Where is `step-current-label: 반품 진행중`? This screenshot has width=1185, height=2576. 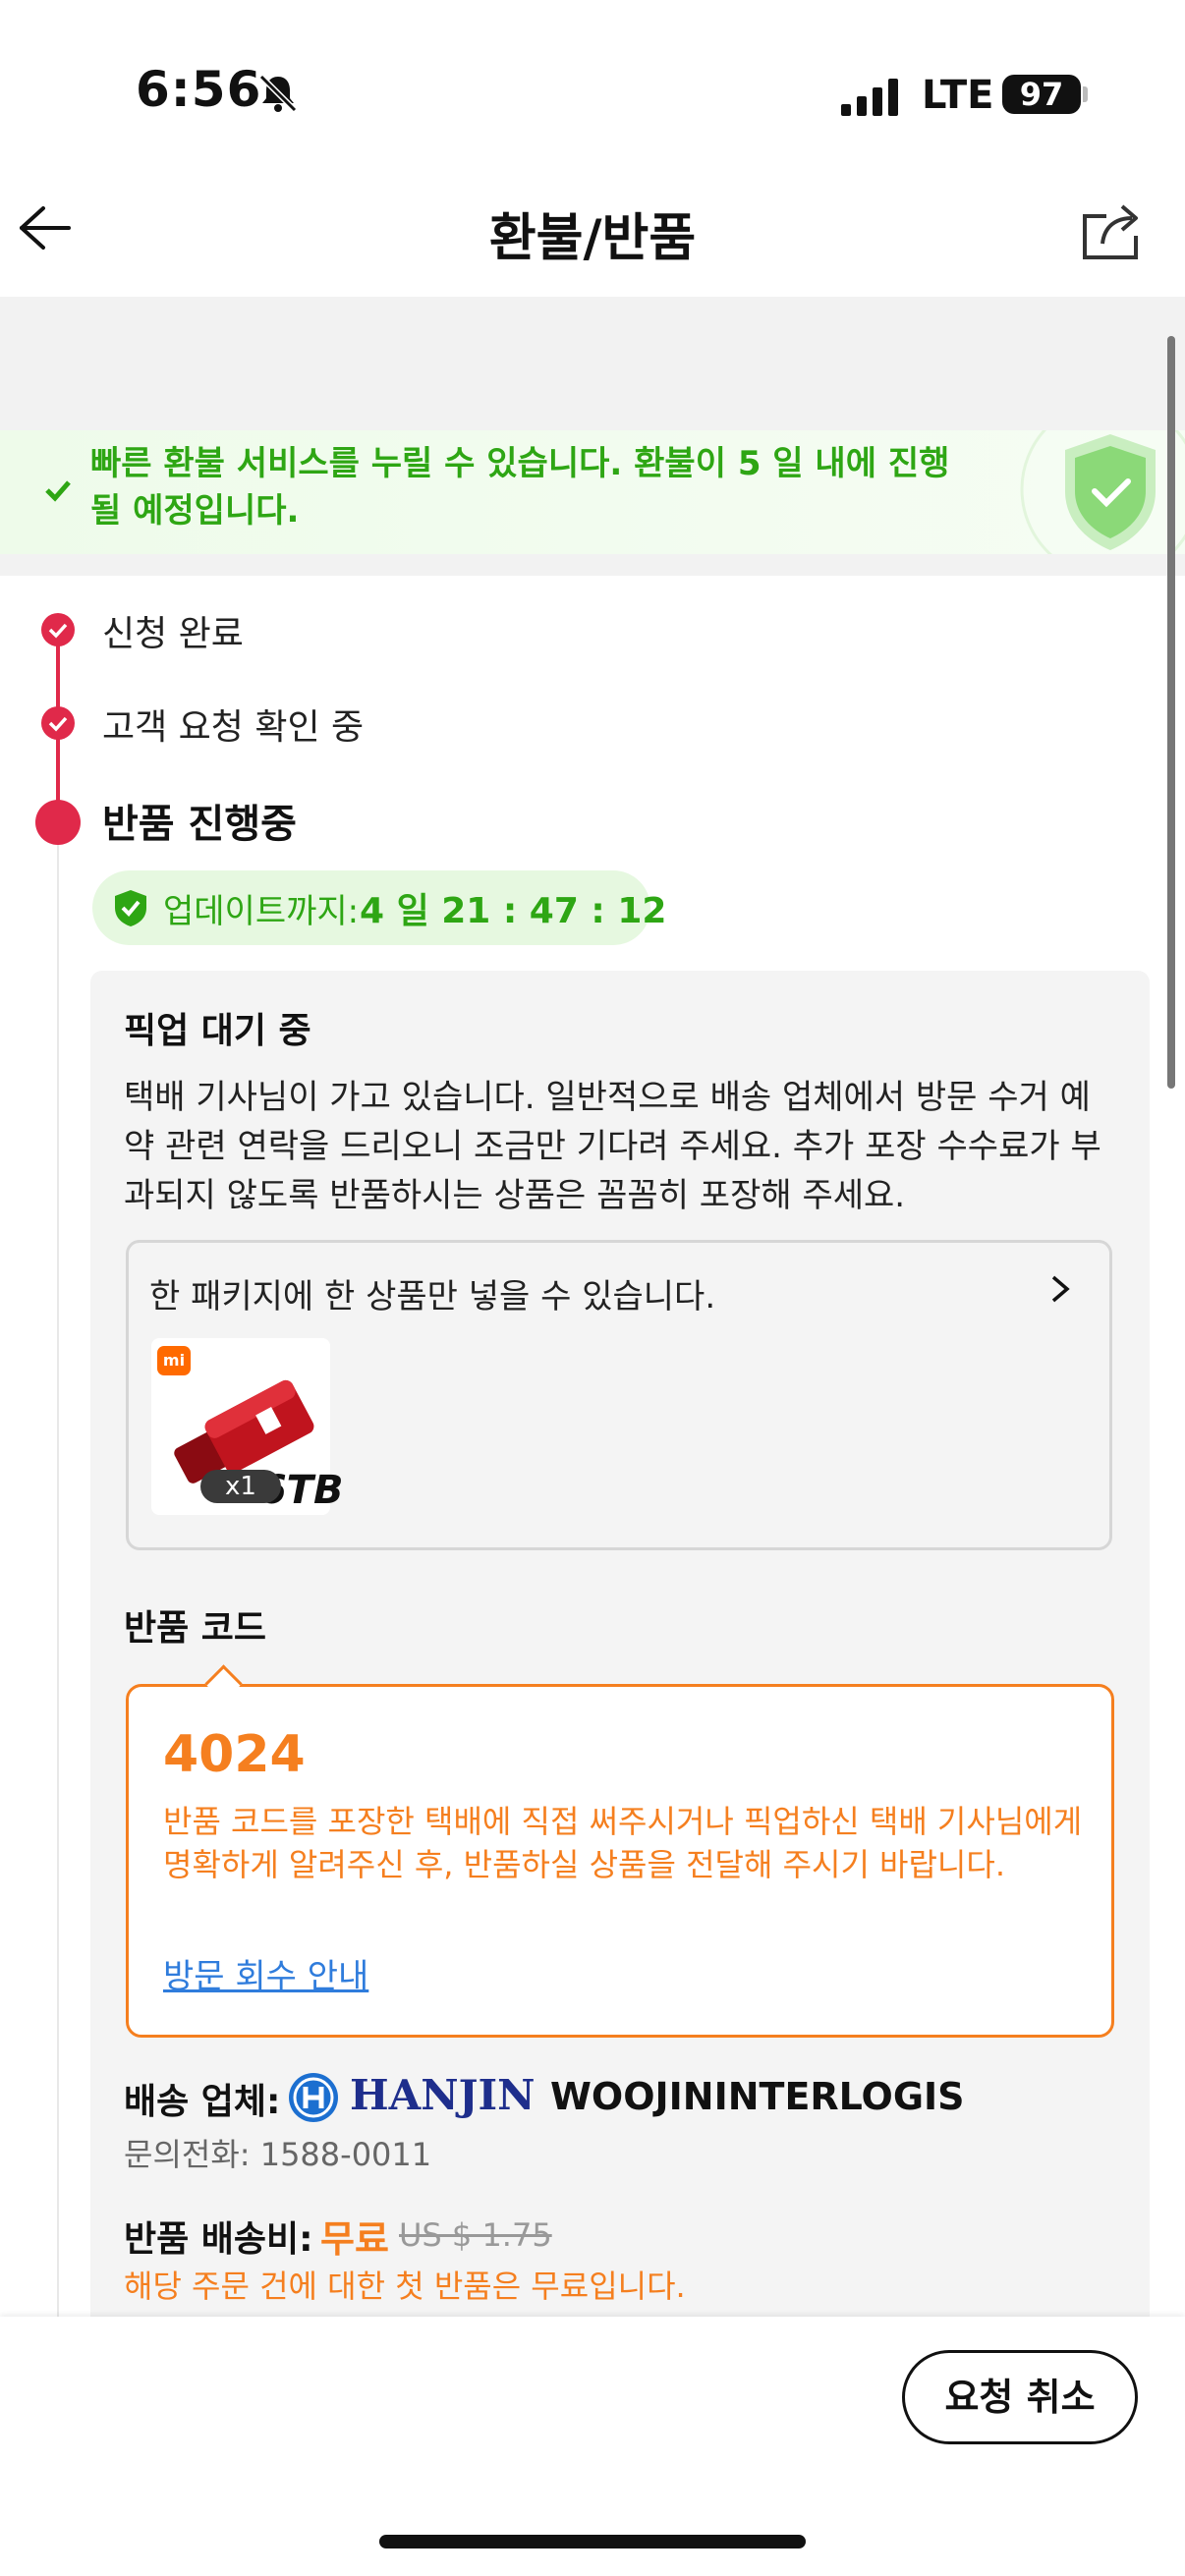 step-current-label: 반품 진행중 is located at coordinates (200, 824).